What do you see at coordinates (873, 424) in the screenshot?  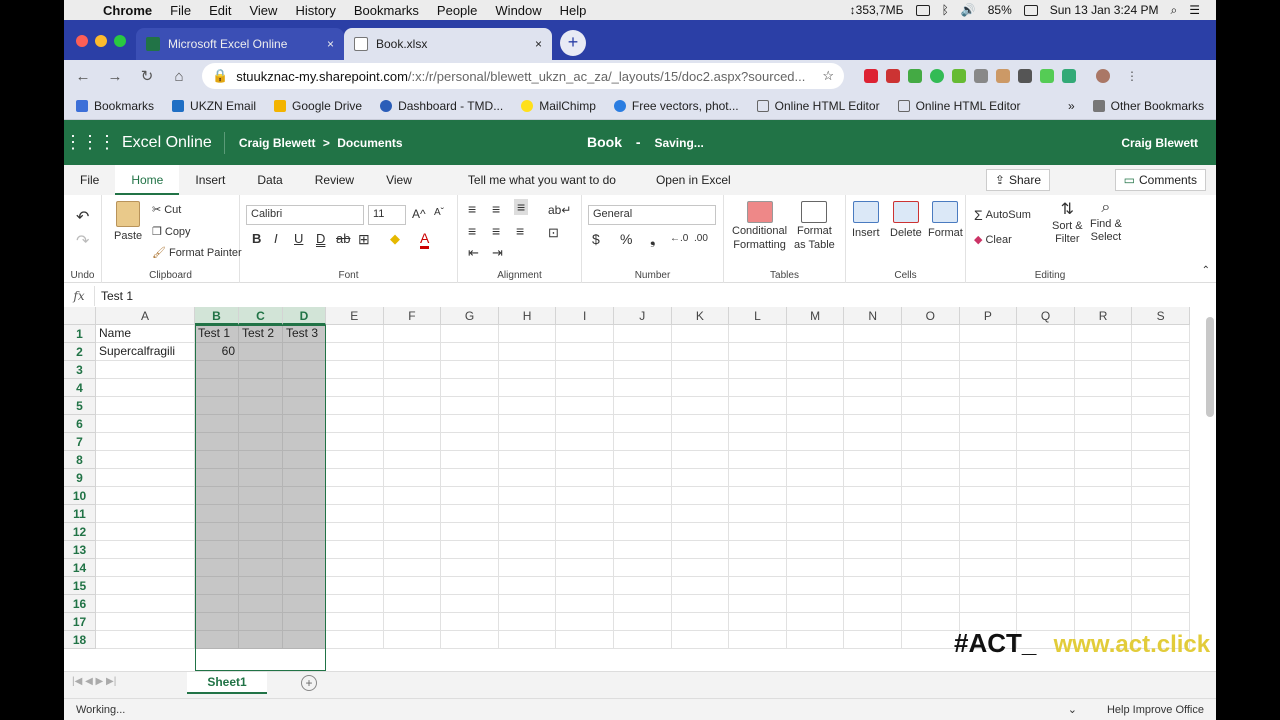 I see `cell-n6` at bounding box center [873, 424].